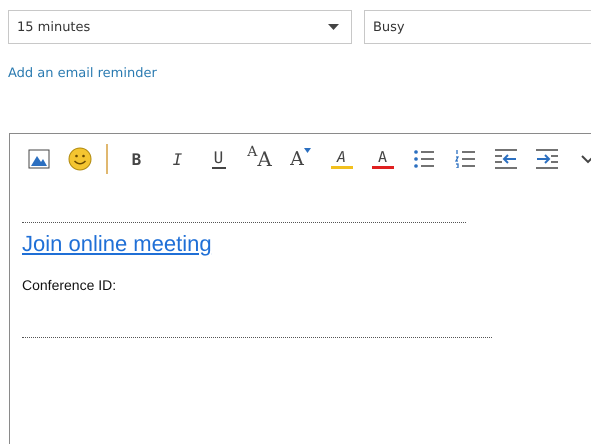 This screenshot has height=444, width=591. What do you see at coordinates (70, 285) in the screenshot?
I see `conference-id-label: Conference ID:` at bounding box center [70, 285].